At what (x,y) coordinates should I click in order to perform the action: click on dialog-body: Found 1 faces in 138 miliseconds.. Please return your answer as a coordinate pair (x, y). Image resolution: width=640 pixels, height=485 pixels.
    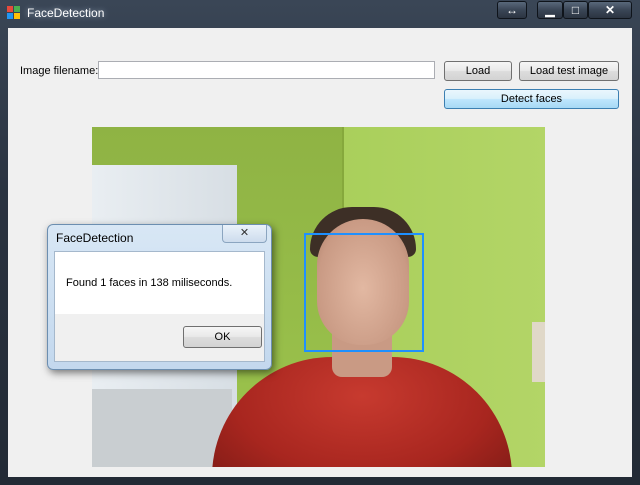
    Looking at the image, I should click on (159, 283).